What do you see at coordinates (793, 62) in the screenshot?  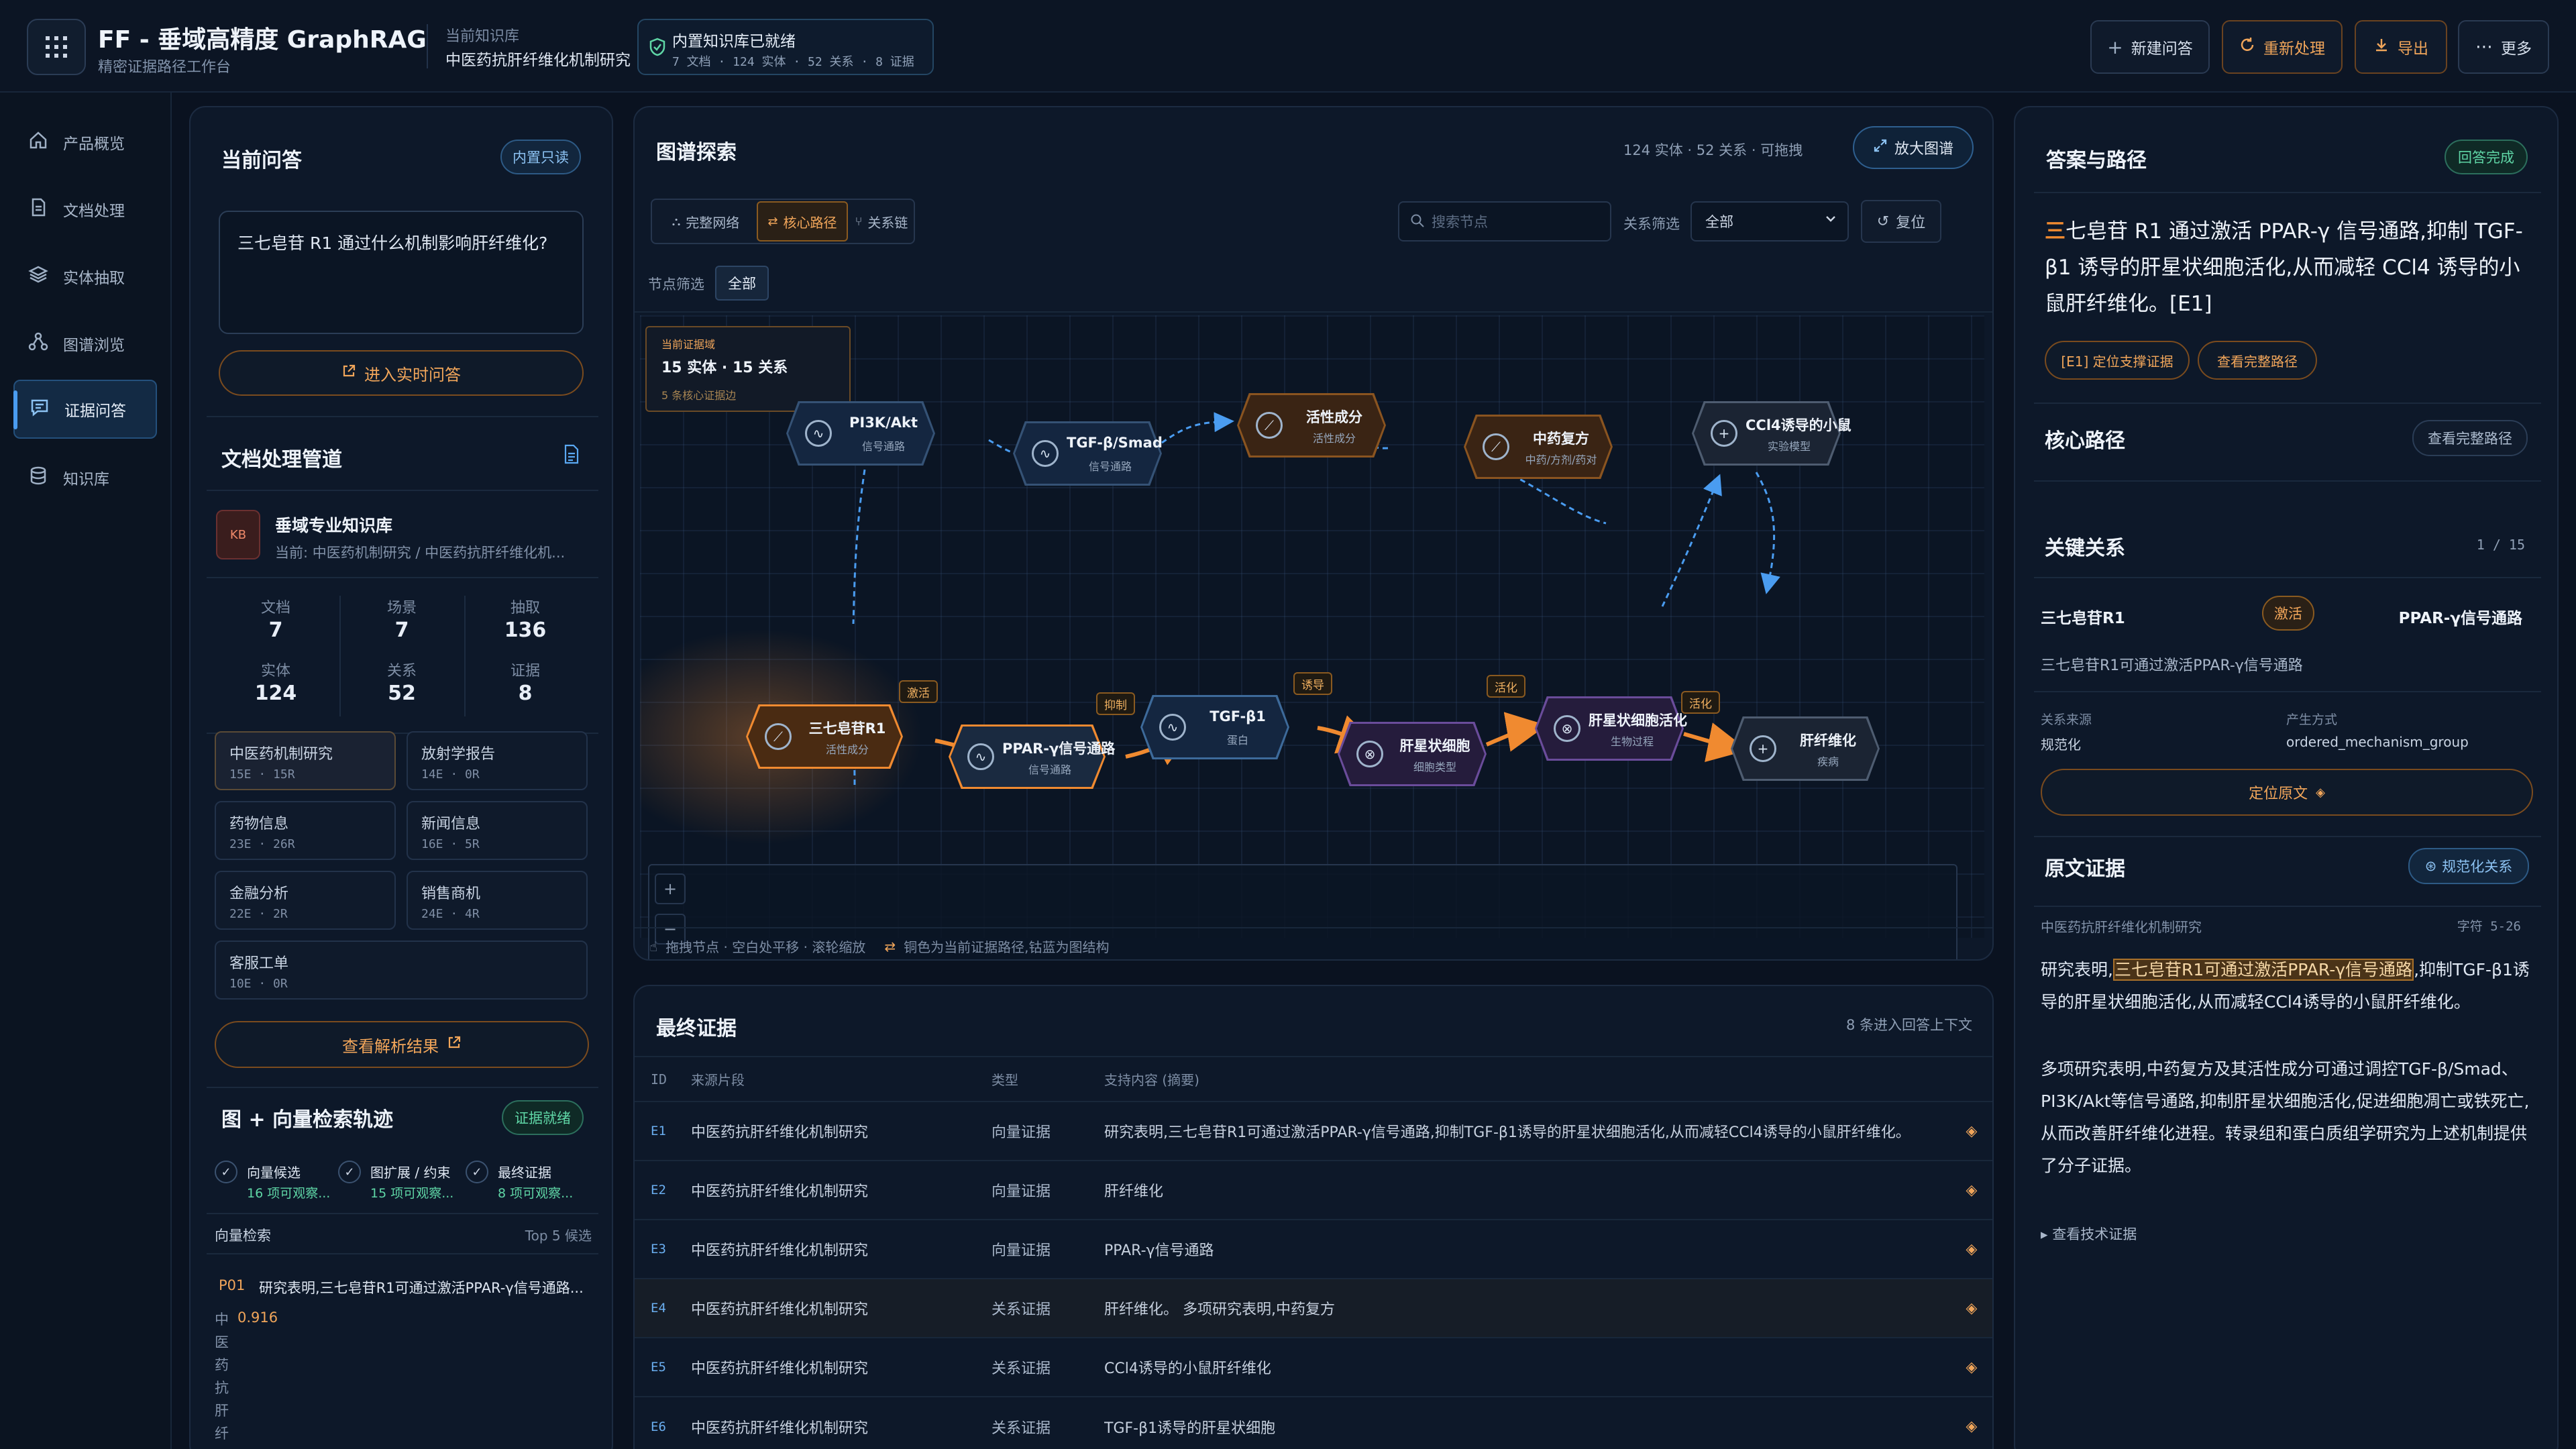 I see `status-detail: 7 文档 · 124 实体 · 52 关系 · 8 证据` at bounding box center [793, 62].